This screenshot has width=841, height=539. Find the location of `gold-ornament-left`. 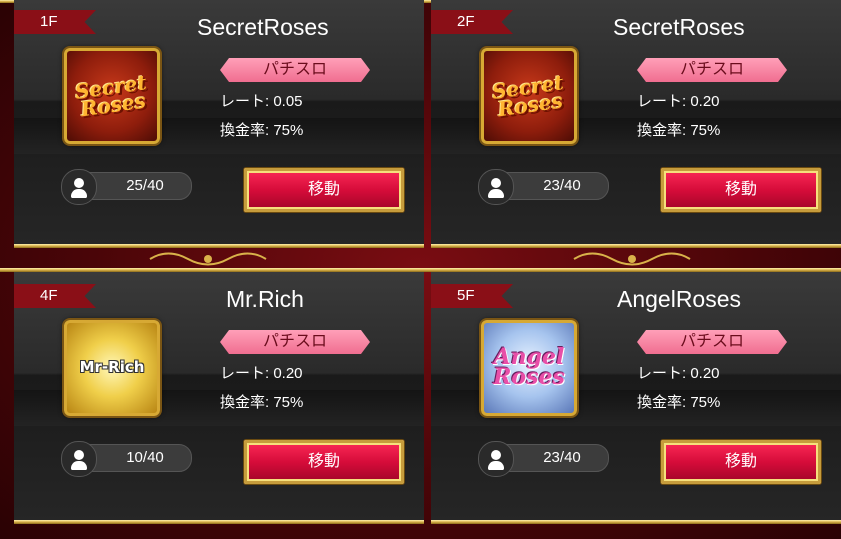

gold-ornament-left is located at coordinates (208, 259).